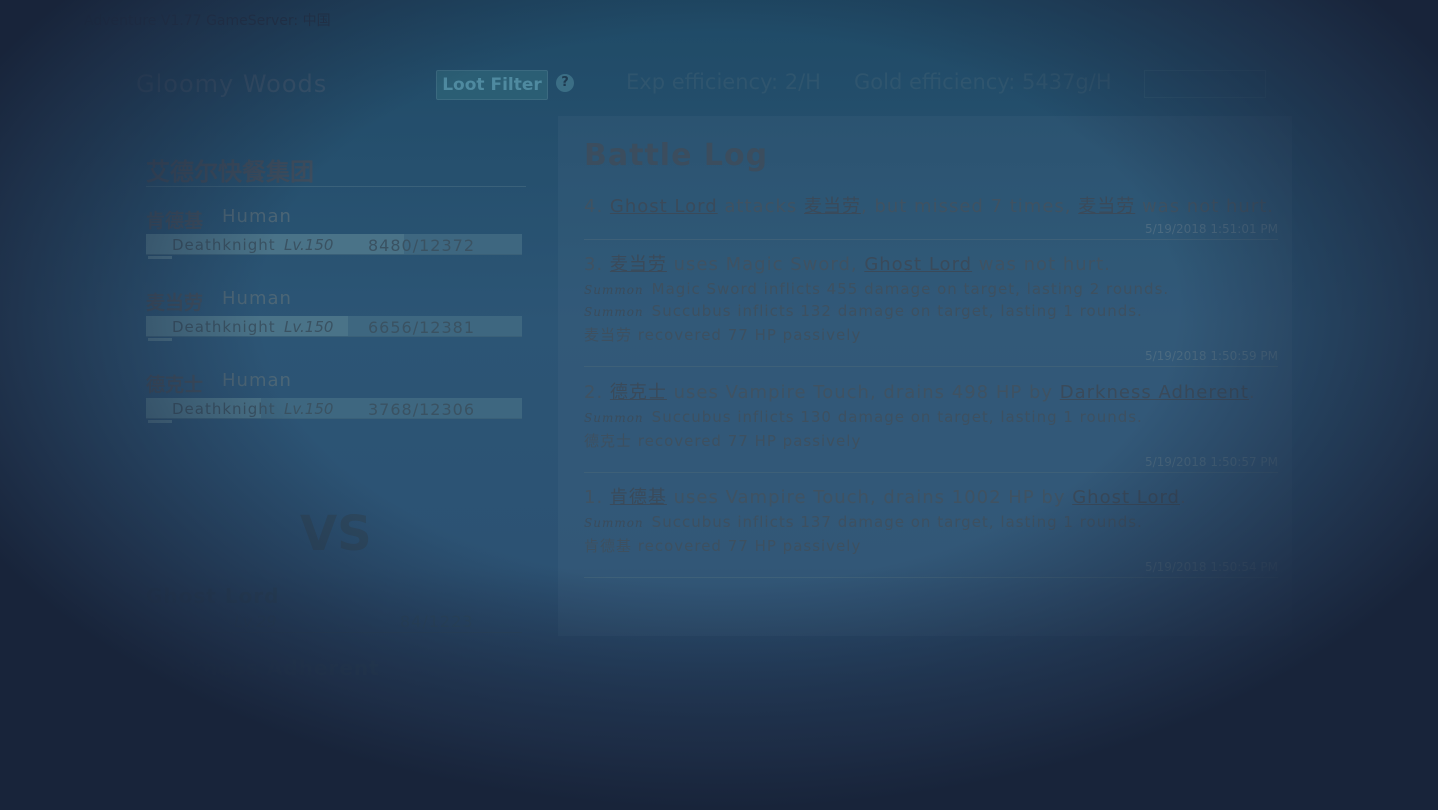 Image resolution: width=1438 pixels, height=810 pixels. Describe the element at coordinates (597, 392) in the screenshot. I see `log-text: 2.` at that location.